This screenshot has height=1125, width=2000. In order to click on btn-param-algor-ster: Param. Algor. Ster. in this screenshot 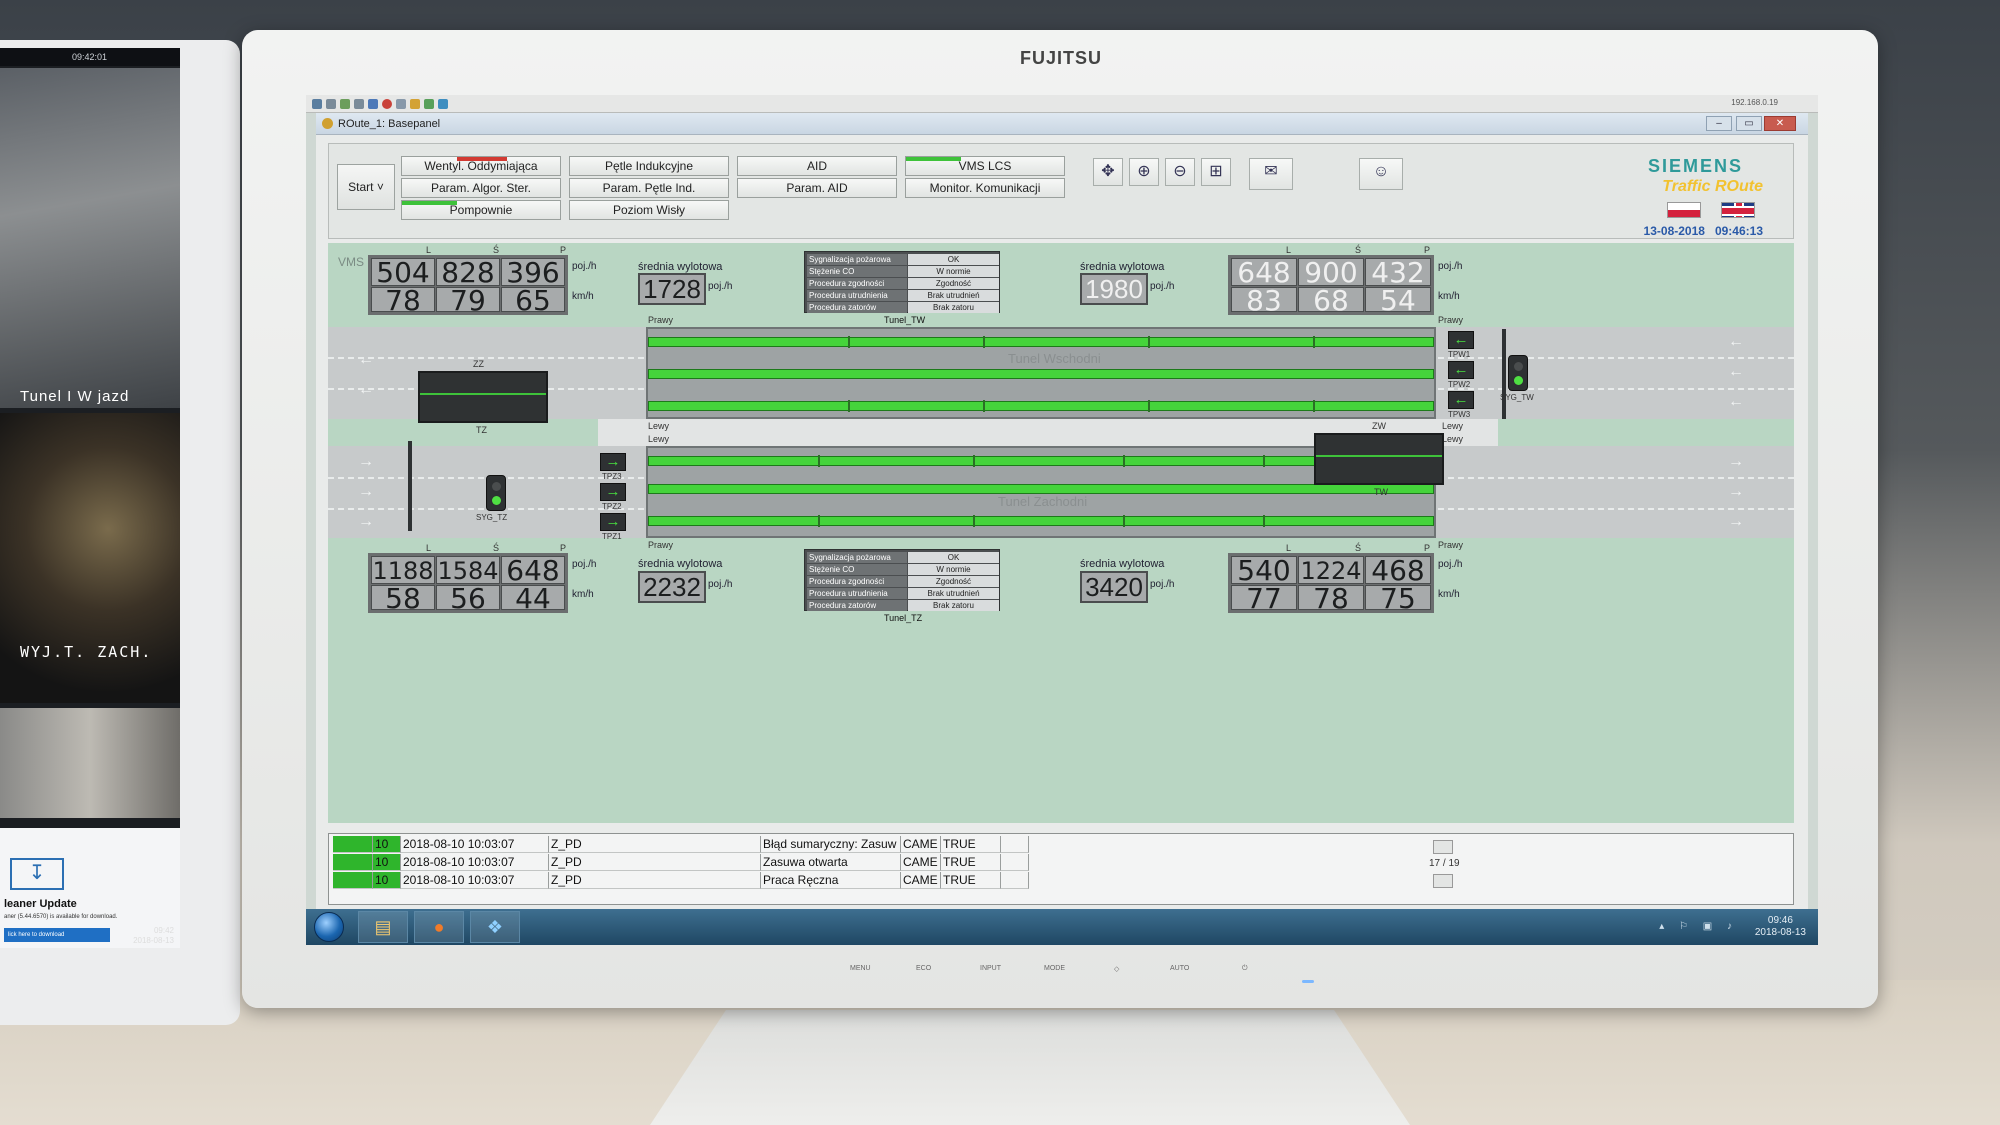, I will do `click(481, 188)`.